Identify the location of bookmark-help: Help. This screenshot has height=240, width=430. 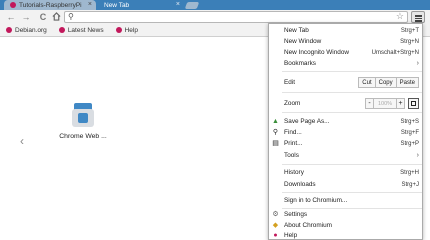
(126, 30).